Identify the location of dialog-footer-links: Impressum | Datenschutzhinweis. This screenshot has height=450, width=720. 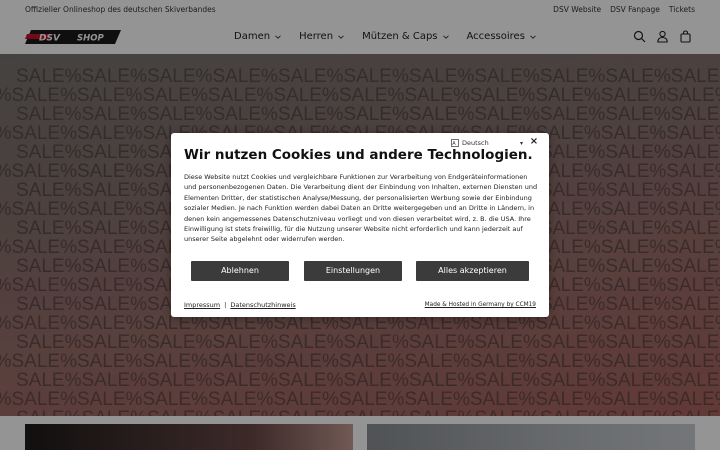
(240, 305).